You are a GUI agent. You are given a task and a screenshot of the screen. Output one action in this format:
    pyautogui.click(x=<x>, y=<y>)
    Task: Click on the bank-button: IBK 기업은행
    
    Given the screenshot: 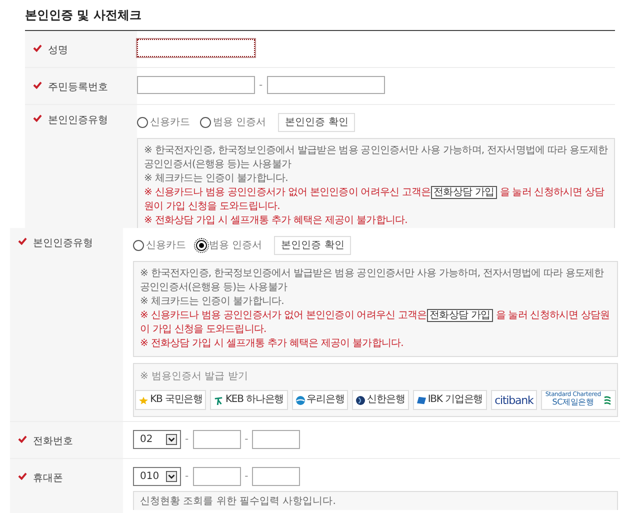 What is the action you would take?
    pyautogui.click(x=449, y=400)
    